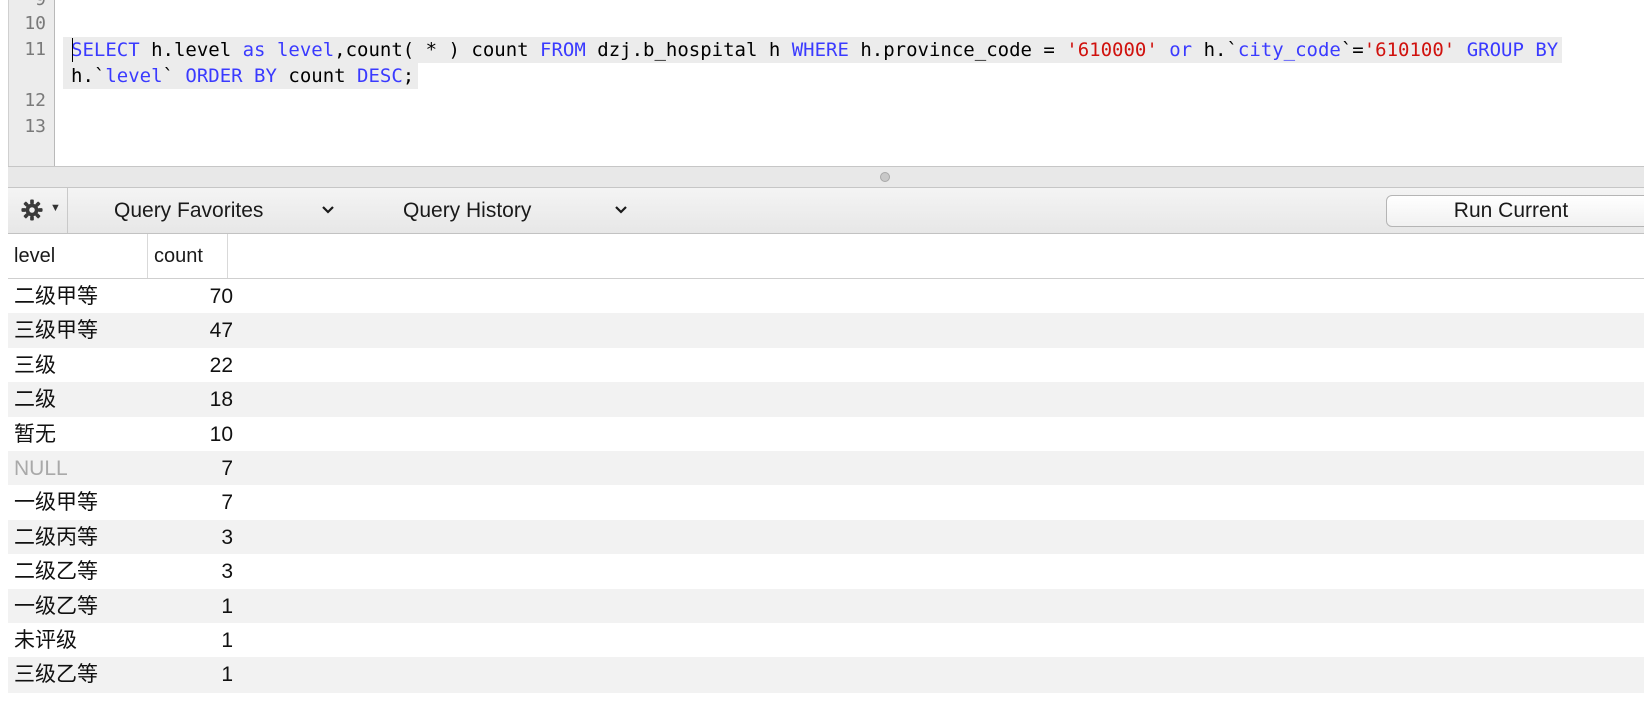 The height and width of the screenshot is (706, 1644). What do you see at coordinates (826, 400) in the screenshot?
I see `table-row: 二级 18` at bounding box center [826, 400].